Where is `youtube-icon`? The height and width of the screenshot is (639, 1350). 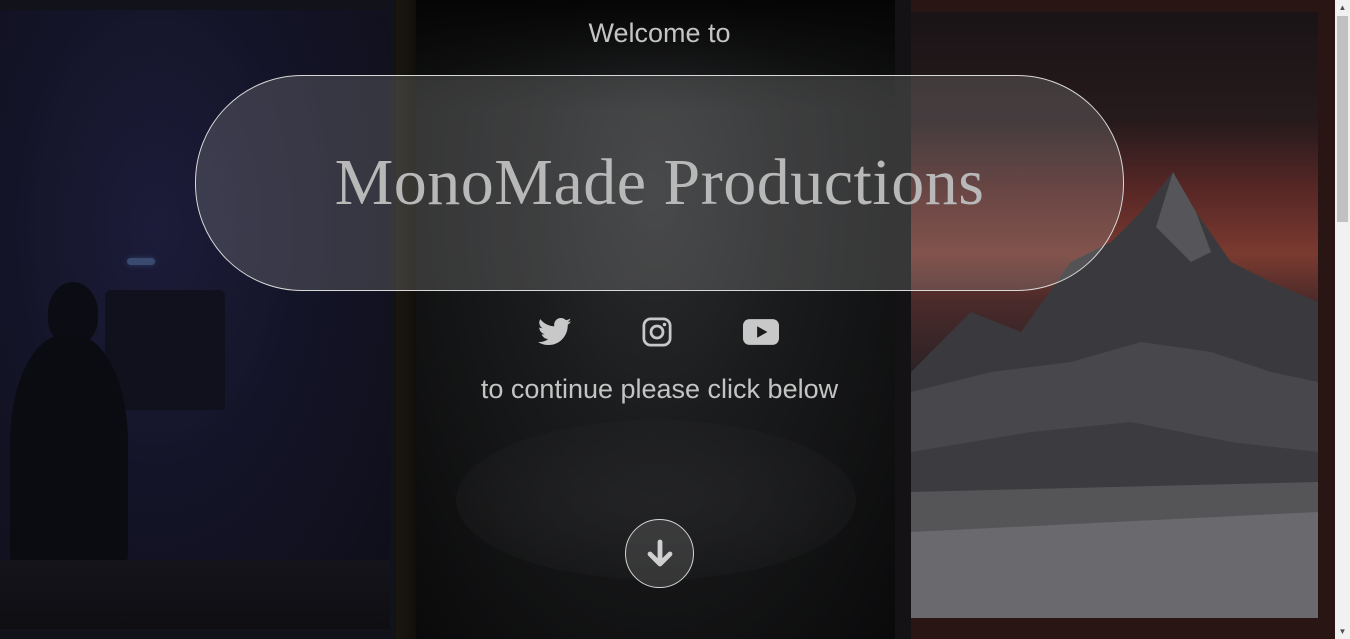 youtube-icon is located at coordinates (761, 332).